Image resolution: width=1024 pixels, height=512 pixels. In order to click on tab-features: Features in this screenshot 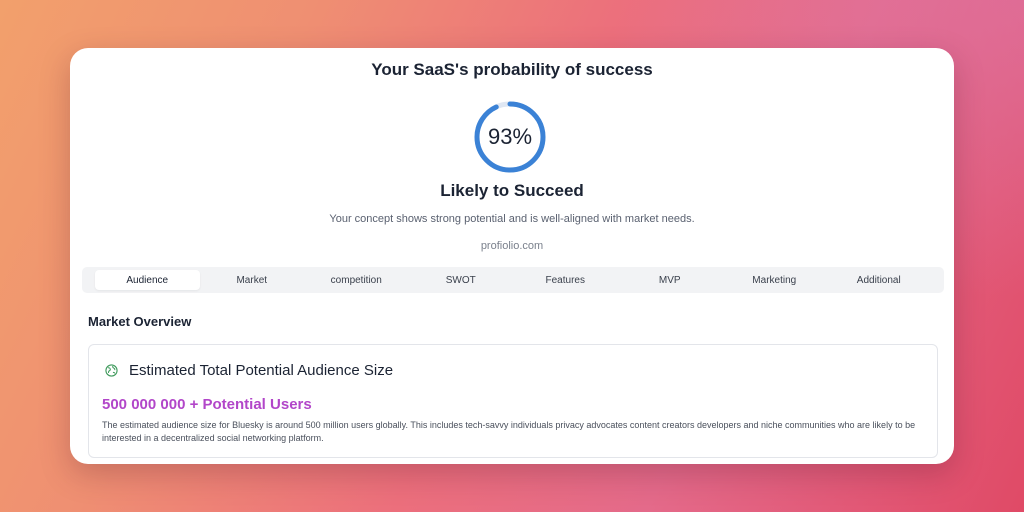, I will do `click(565, 280)`.